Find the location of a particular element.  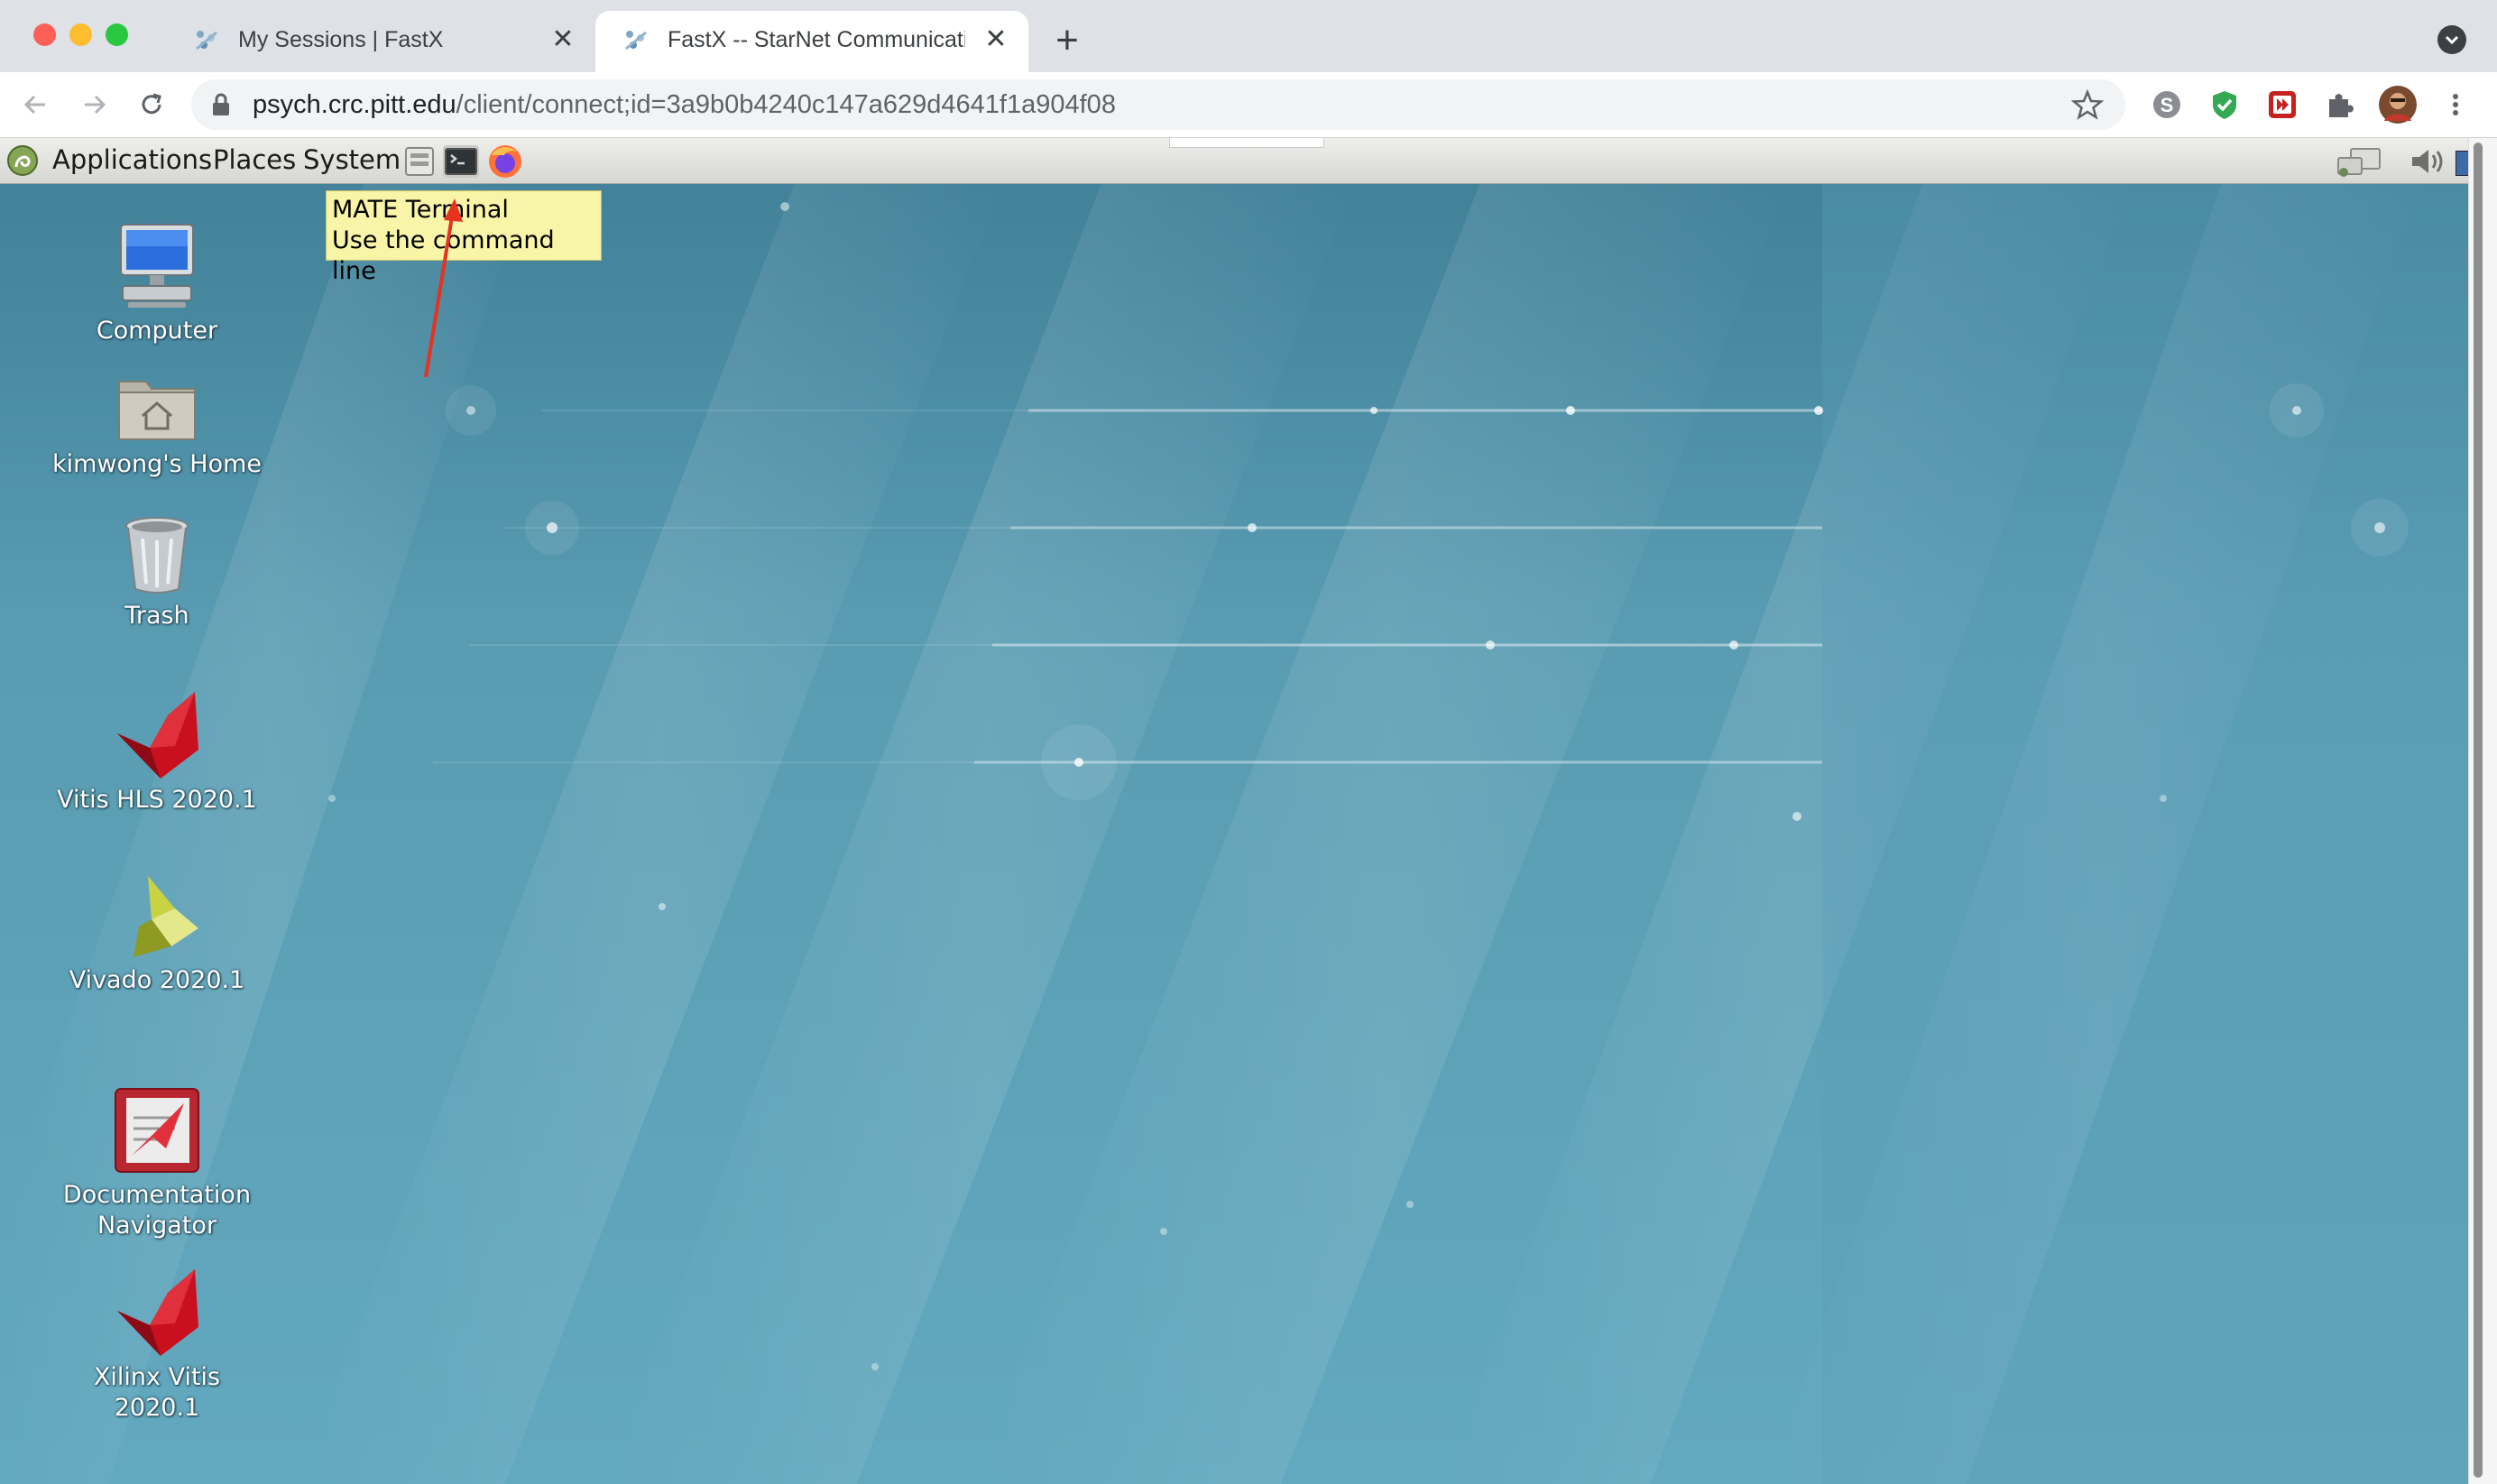

file-manager-icon is located at coordinates (420, 161).